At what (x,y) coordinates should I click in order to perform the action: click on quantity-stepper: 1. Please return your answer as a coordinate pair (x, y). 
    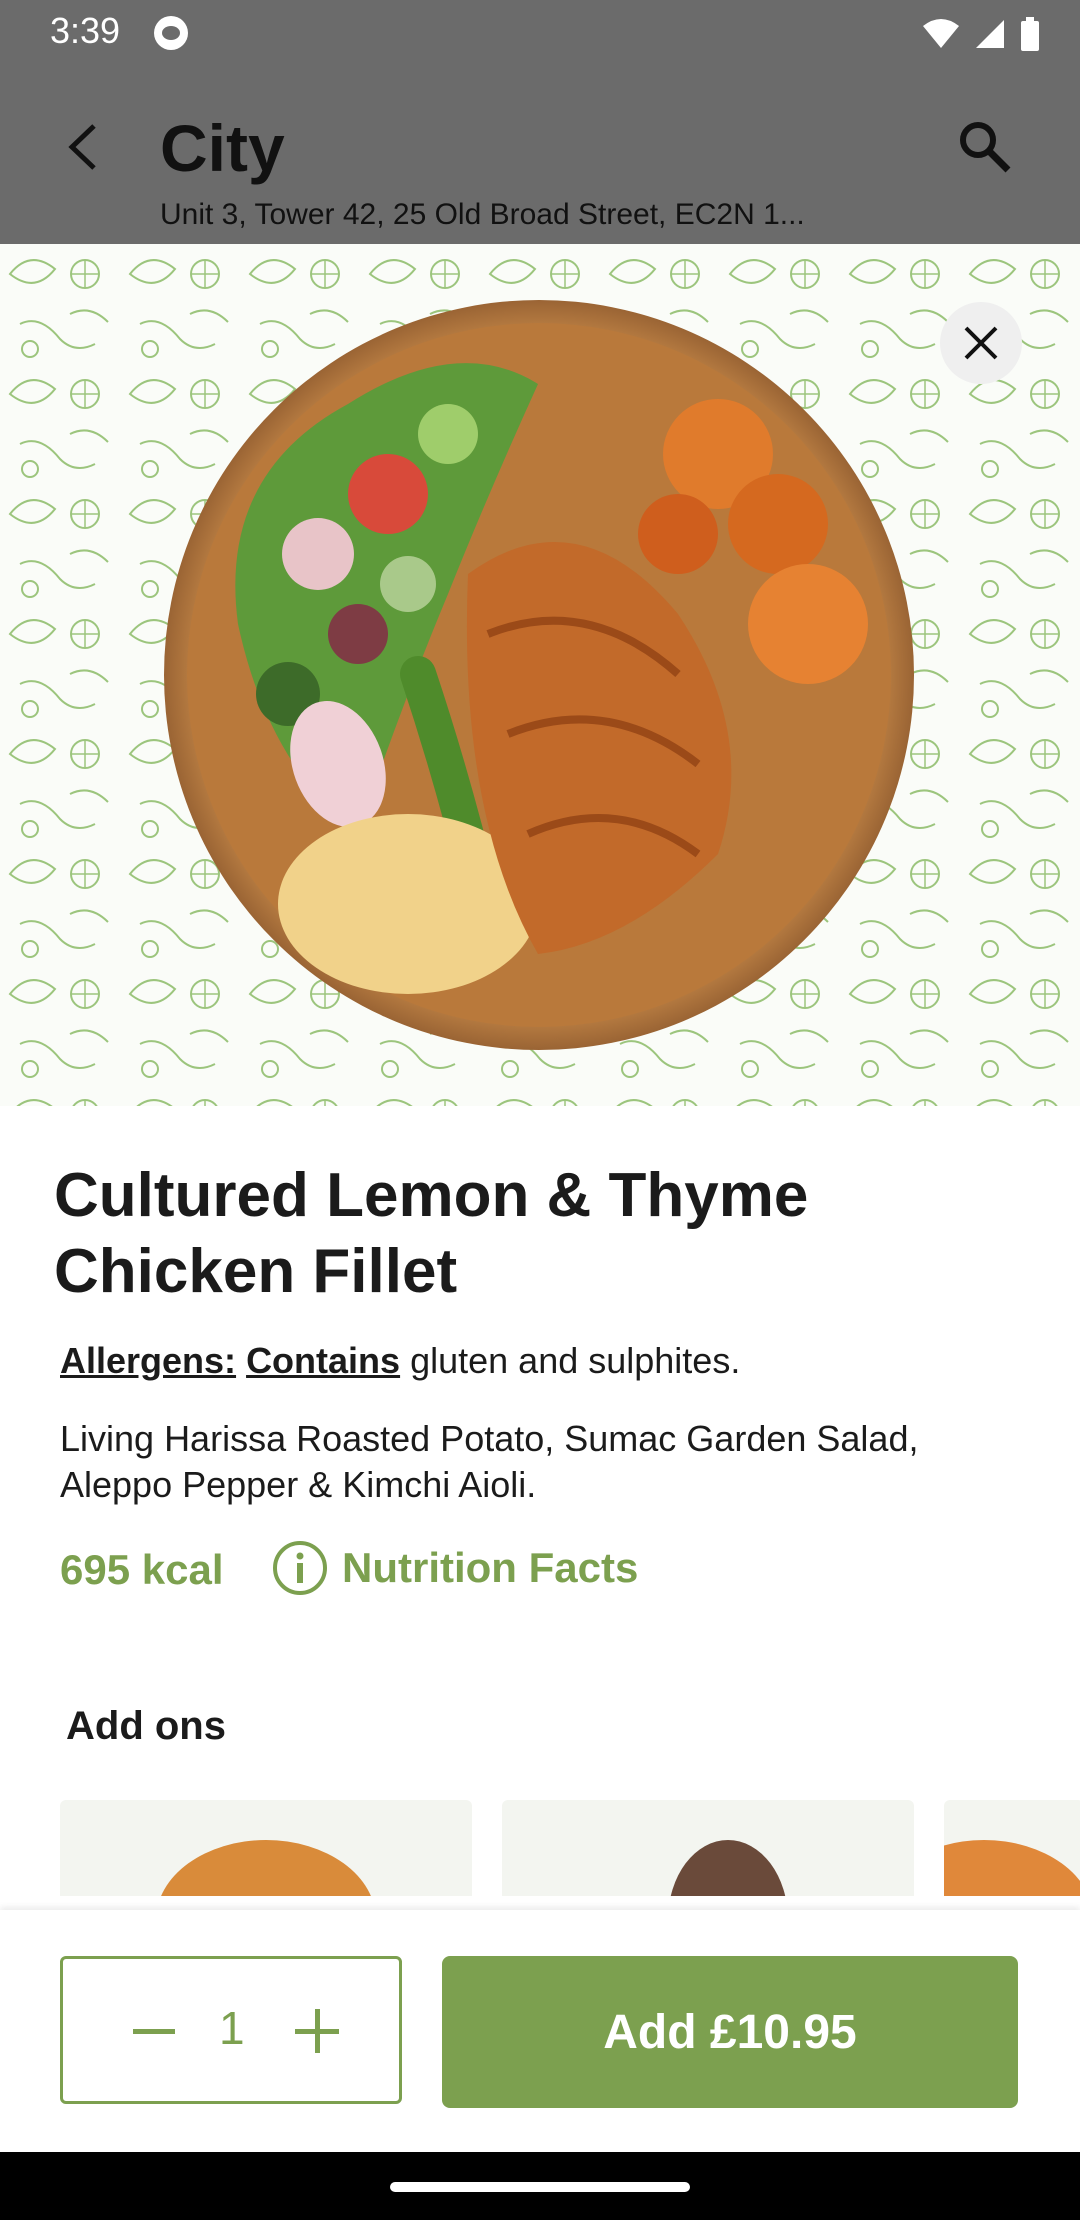
    Looking at the image, I should click on (231, 2030).